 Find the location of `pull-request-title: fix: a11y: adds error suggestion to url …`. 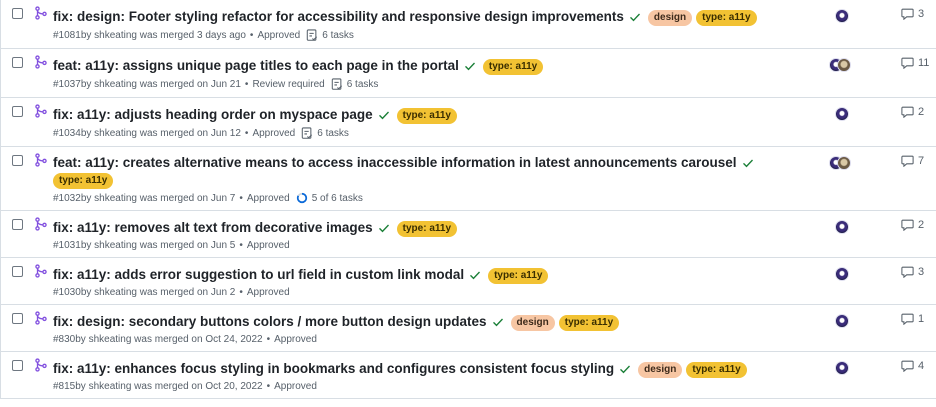

pull-request-title: fix: a11y: adds error suggestion to url … is located at coordinates (258, 275).